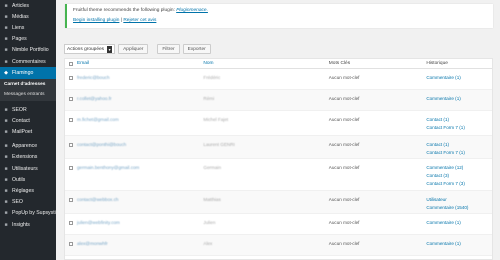 Image resolution: width=500 pixels, height=260 pixels. I want to click on sidebar-item-label: Outils, so click(19, 179).